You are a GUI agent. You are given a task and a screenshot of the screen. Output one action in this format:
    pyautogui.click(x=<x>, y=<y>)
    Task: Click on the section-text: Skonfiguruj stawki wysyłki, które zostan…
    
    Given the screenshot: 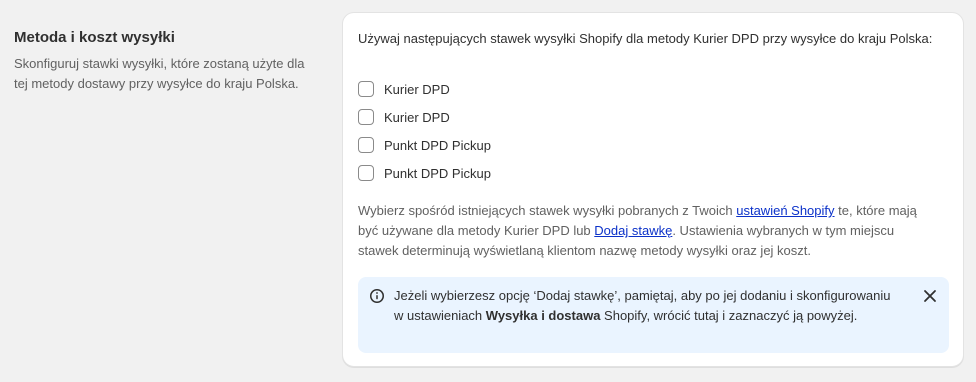 What is the action you would take?
    pyautogui.click(x=159, y=73)
    